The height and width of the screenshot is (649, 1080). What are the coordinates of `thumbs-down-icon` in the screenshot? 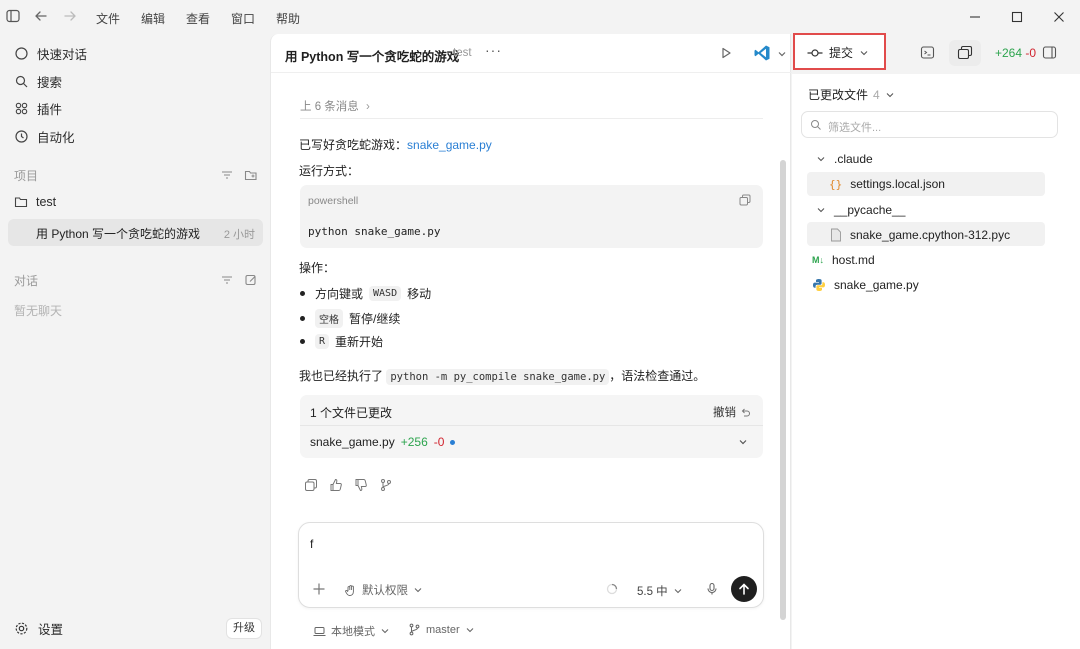 It's located at (361, 485).